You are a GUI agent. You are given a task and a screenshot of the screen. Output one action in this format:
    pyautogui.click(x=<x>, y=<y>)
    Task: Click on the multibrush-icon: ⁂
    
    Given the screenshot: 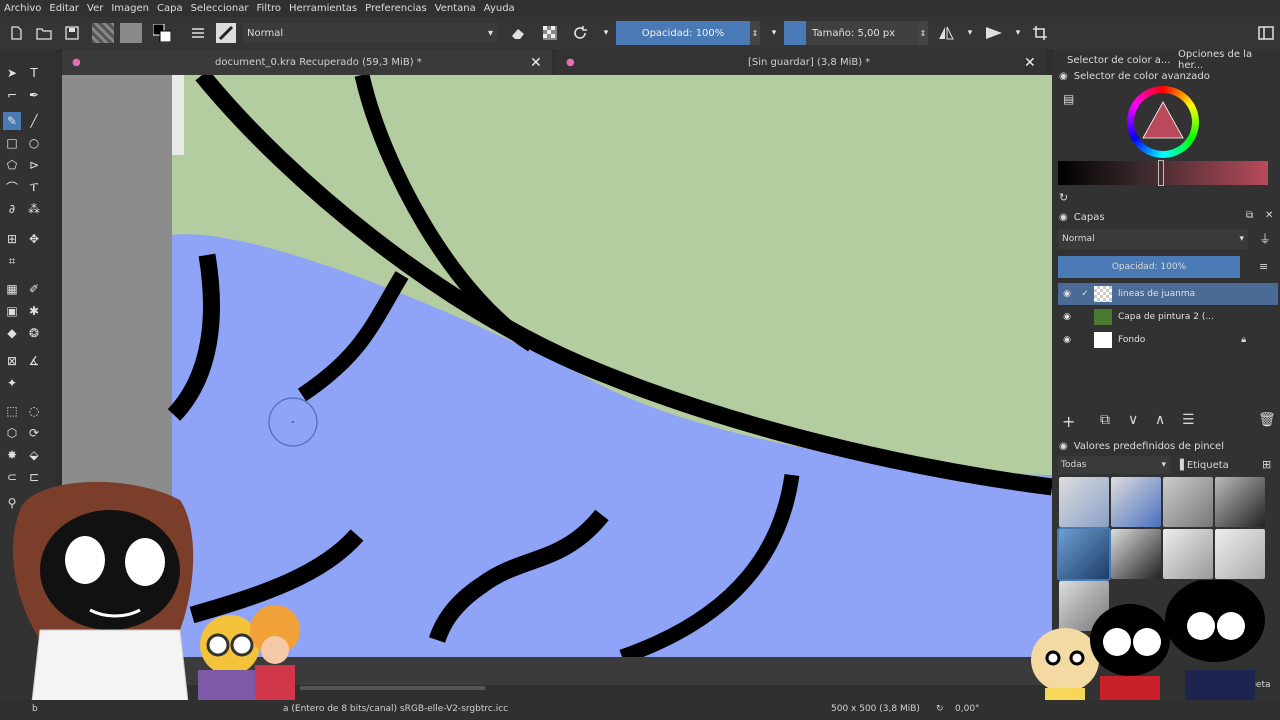 What is the action you would take?
    pyautogui.click(x=34, y=209)
    